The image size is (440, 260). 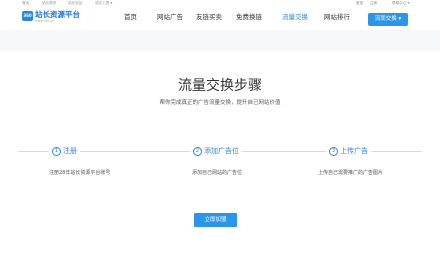 I want to click on site-logo-url: www.360.cn, so click(x=45, y=21).